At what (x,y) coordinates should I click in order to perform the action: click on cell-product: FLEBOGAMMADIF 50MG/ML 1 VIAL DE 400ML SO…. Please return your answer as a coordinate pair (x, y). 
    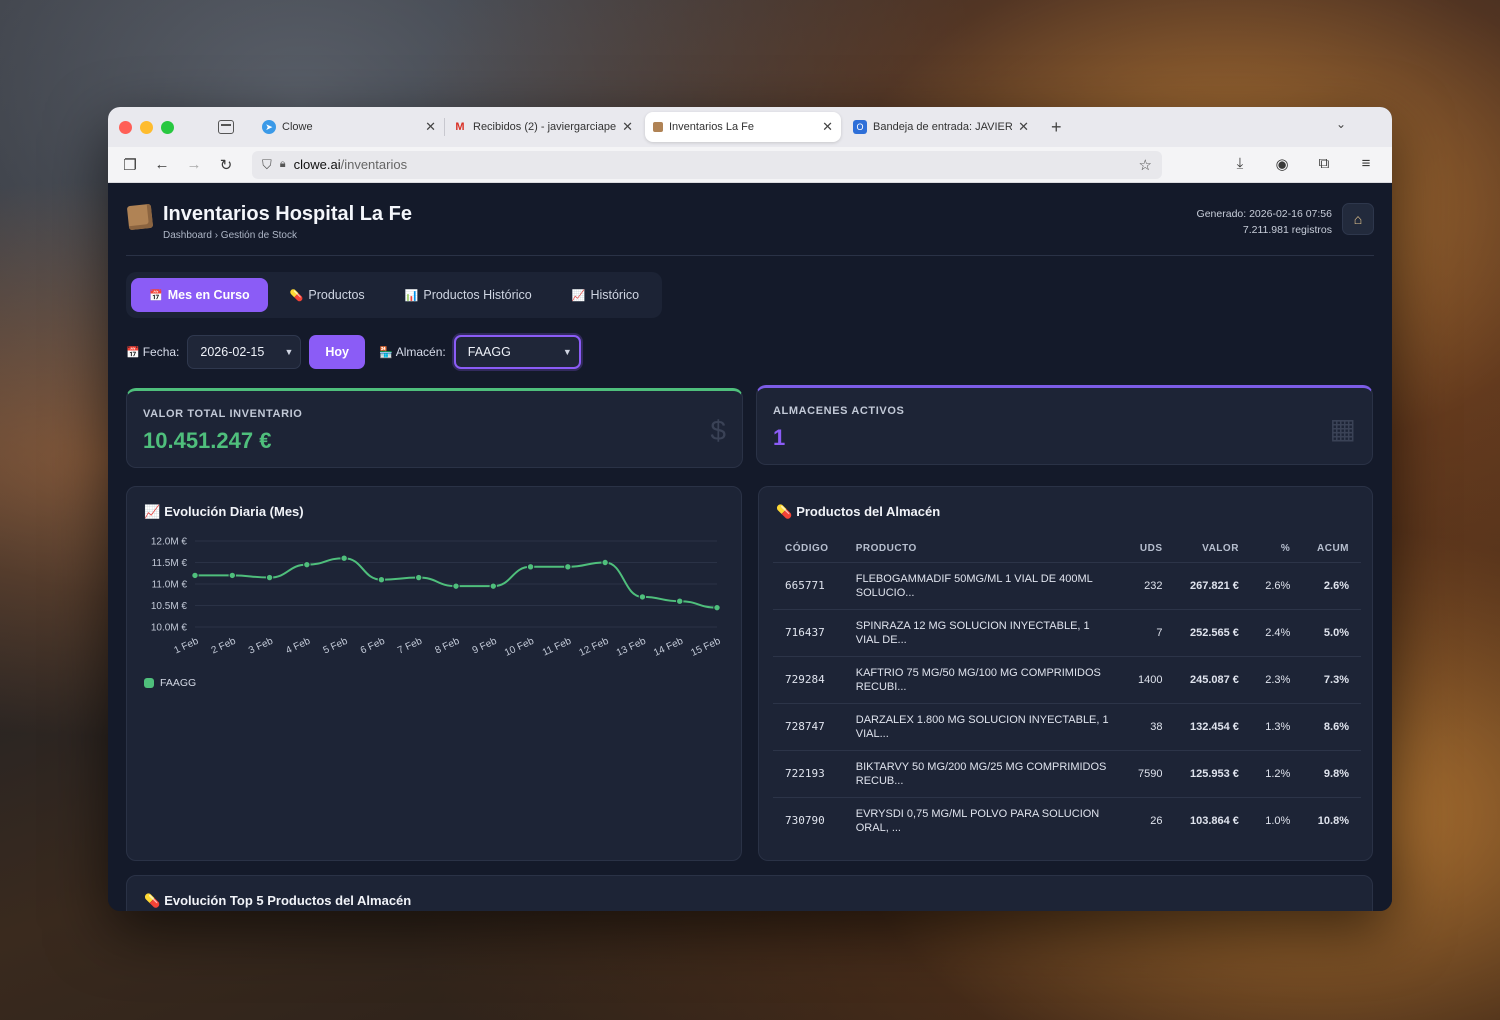
    Looking at the image, I should click on (983, 586).